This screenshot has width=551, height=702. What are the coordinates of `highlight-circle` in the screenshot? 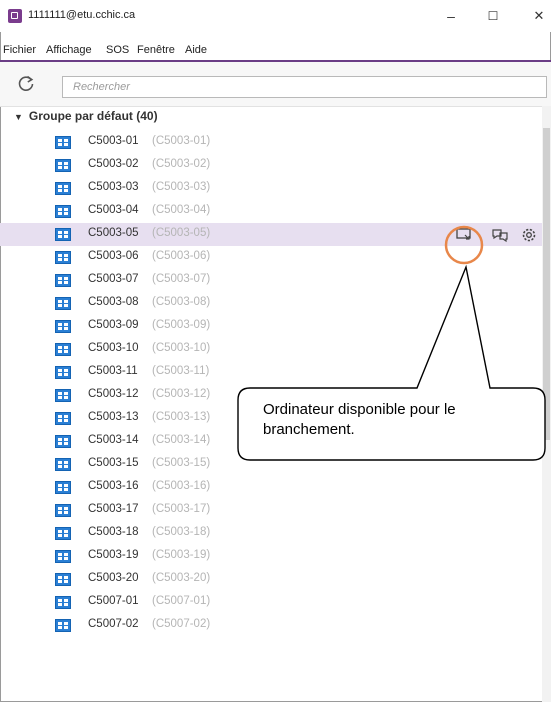 It's located at (464, 245).